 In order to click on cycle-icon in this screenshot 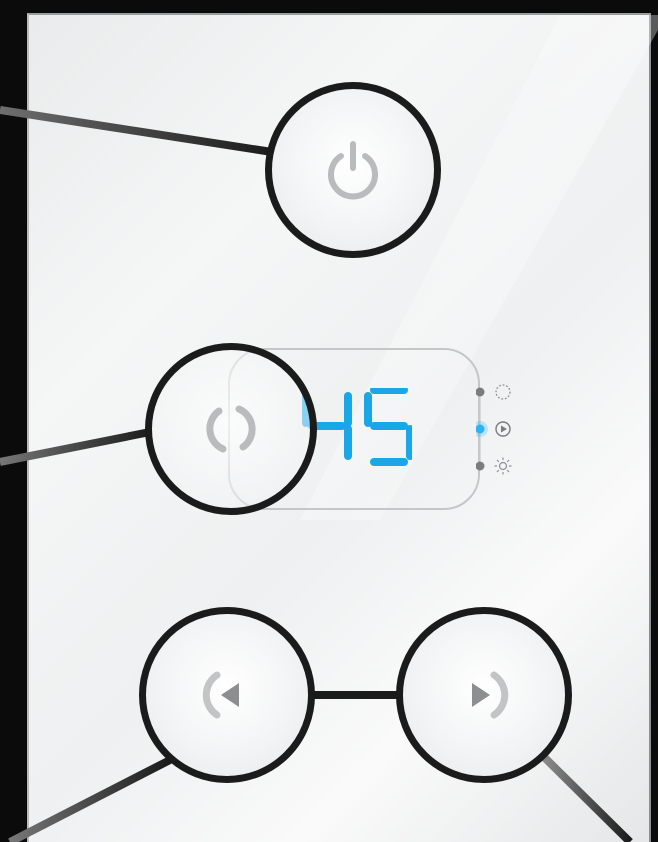, I will do `click(231, 429)`.